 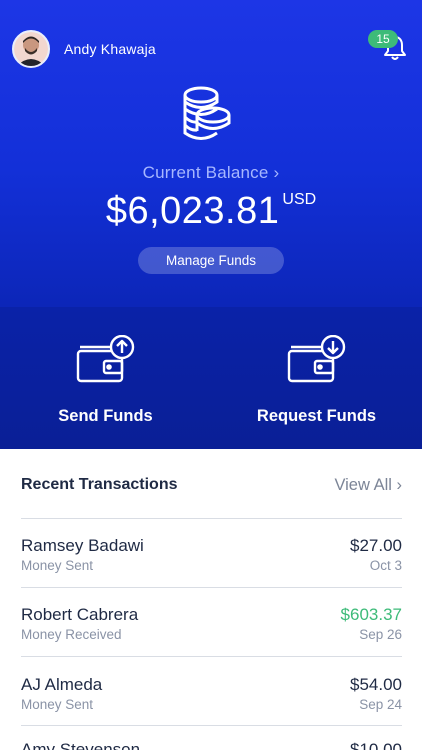 What do you see at coordinates (211, 745) in the screenshot?
I see `transaction-row: Amy Stevenson $10.00` at bounding box center [211, 745].